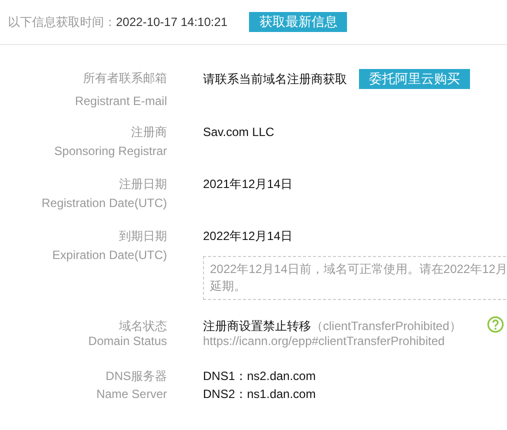  I want to click on name-server: DNS1：ns2.dan.com, so click(259, 376).